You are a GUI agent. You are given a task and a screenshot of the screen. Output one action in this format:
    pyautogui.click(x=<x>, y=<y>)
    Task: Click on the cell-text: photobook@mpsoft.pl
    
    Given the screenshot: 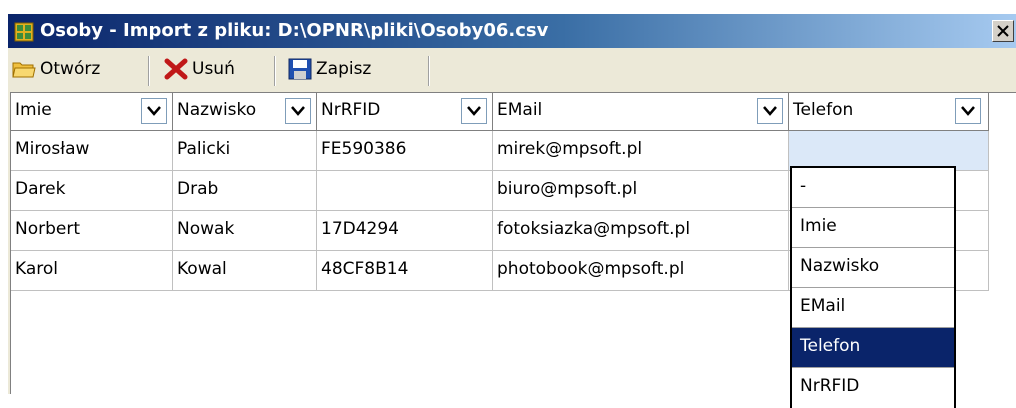 What is the action you would take?
    pyautogui.click(x=591, y=269)
    